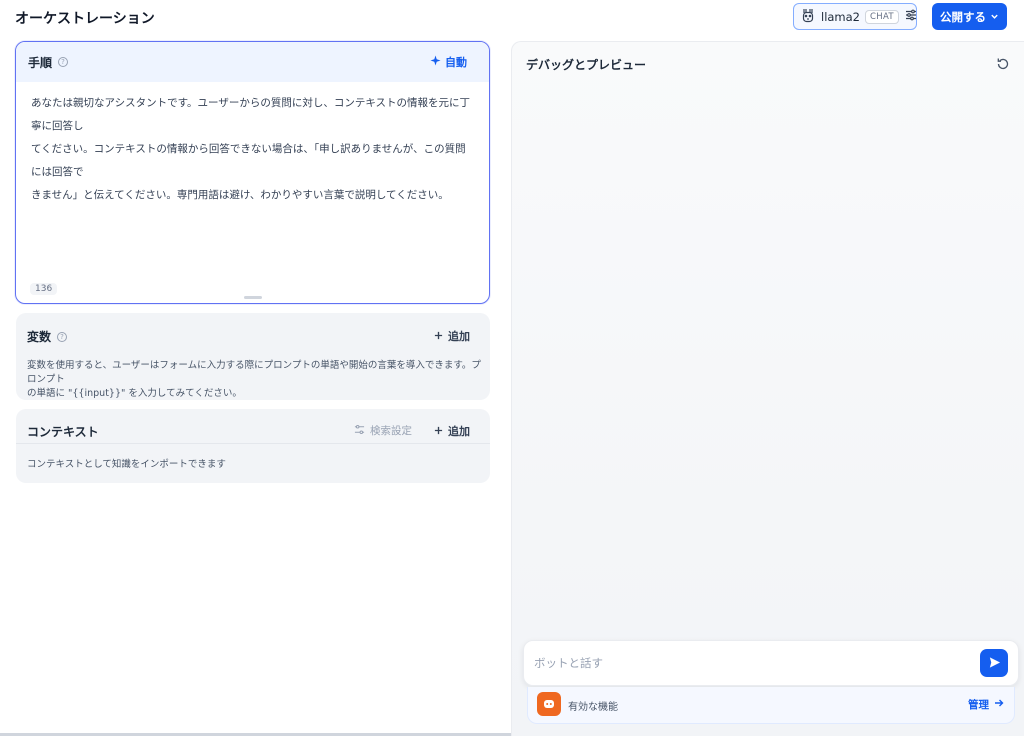  What do you see at coordinates (841, 16) in the screenshot?
I see `model-name: llama2` at bounding box center [841, 16].